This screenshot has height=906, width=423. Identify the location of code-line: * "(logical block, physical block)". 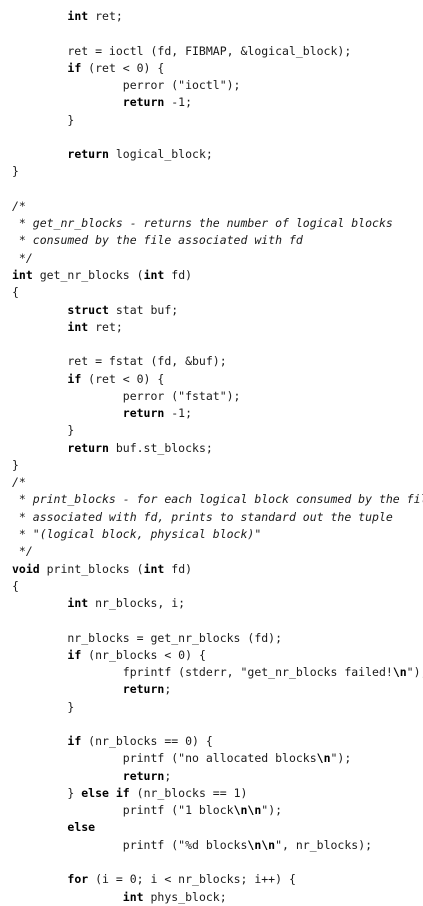
(217, 534).